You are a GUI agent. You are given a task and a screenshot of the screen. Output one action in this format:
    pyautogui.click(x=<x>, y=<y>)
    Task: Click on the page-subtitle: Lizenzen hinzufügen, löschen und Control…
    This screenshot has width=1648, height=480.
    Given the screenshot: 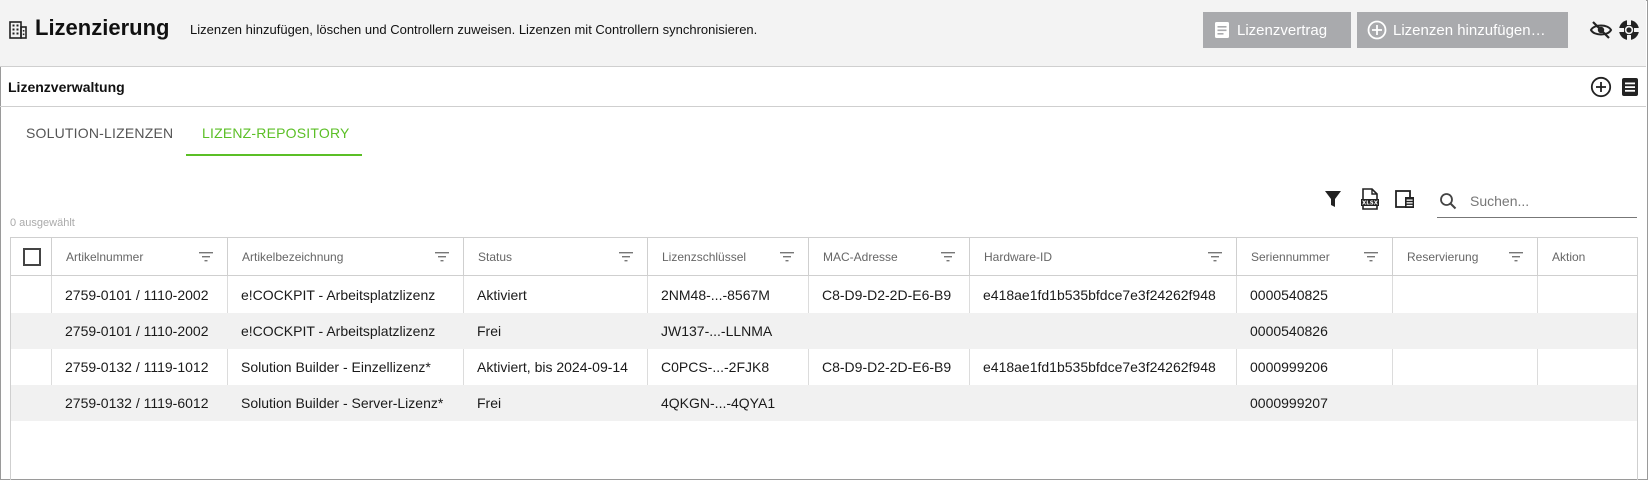 What is the action you would take?
    pyautogui.click(x=474, y=29)
    